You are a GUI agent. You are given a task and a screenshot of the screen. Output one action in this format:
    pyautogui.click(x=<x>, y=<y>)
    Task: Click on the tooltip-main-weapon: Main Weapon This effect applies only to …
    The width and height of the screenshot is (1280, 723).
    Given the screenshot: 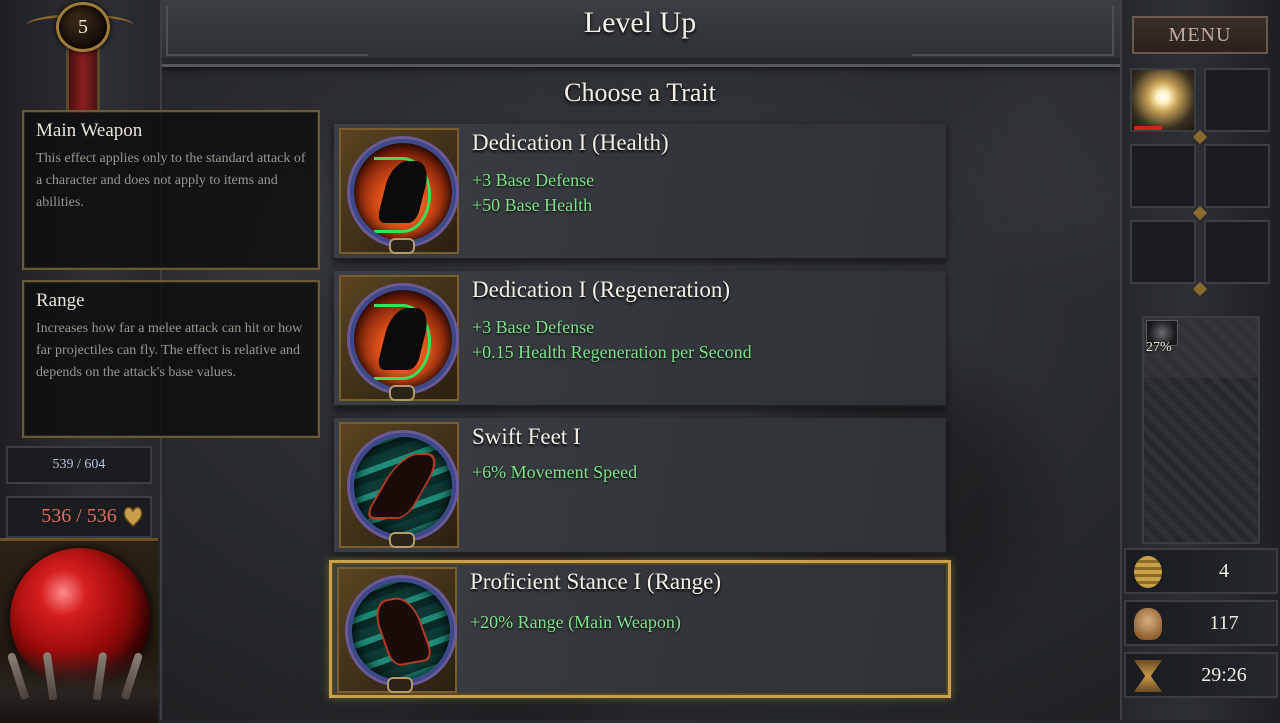 What is the action you would take?
    pyautogui.click(x=171, y=190)
    